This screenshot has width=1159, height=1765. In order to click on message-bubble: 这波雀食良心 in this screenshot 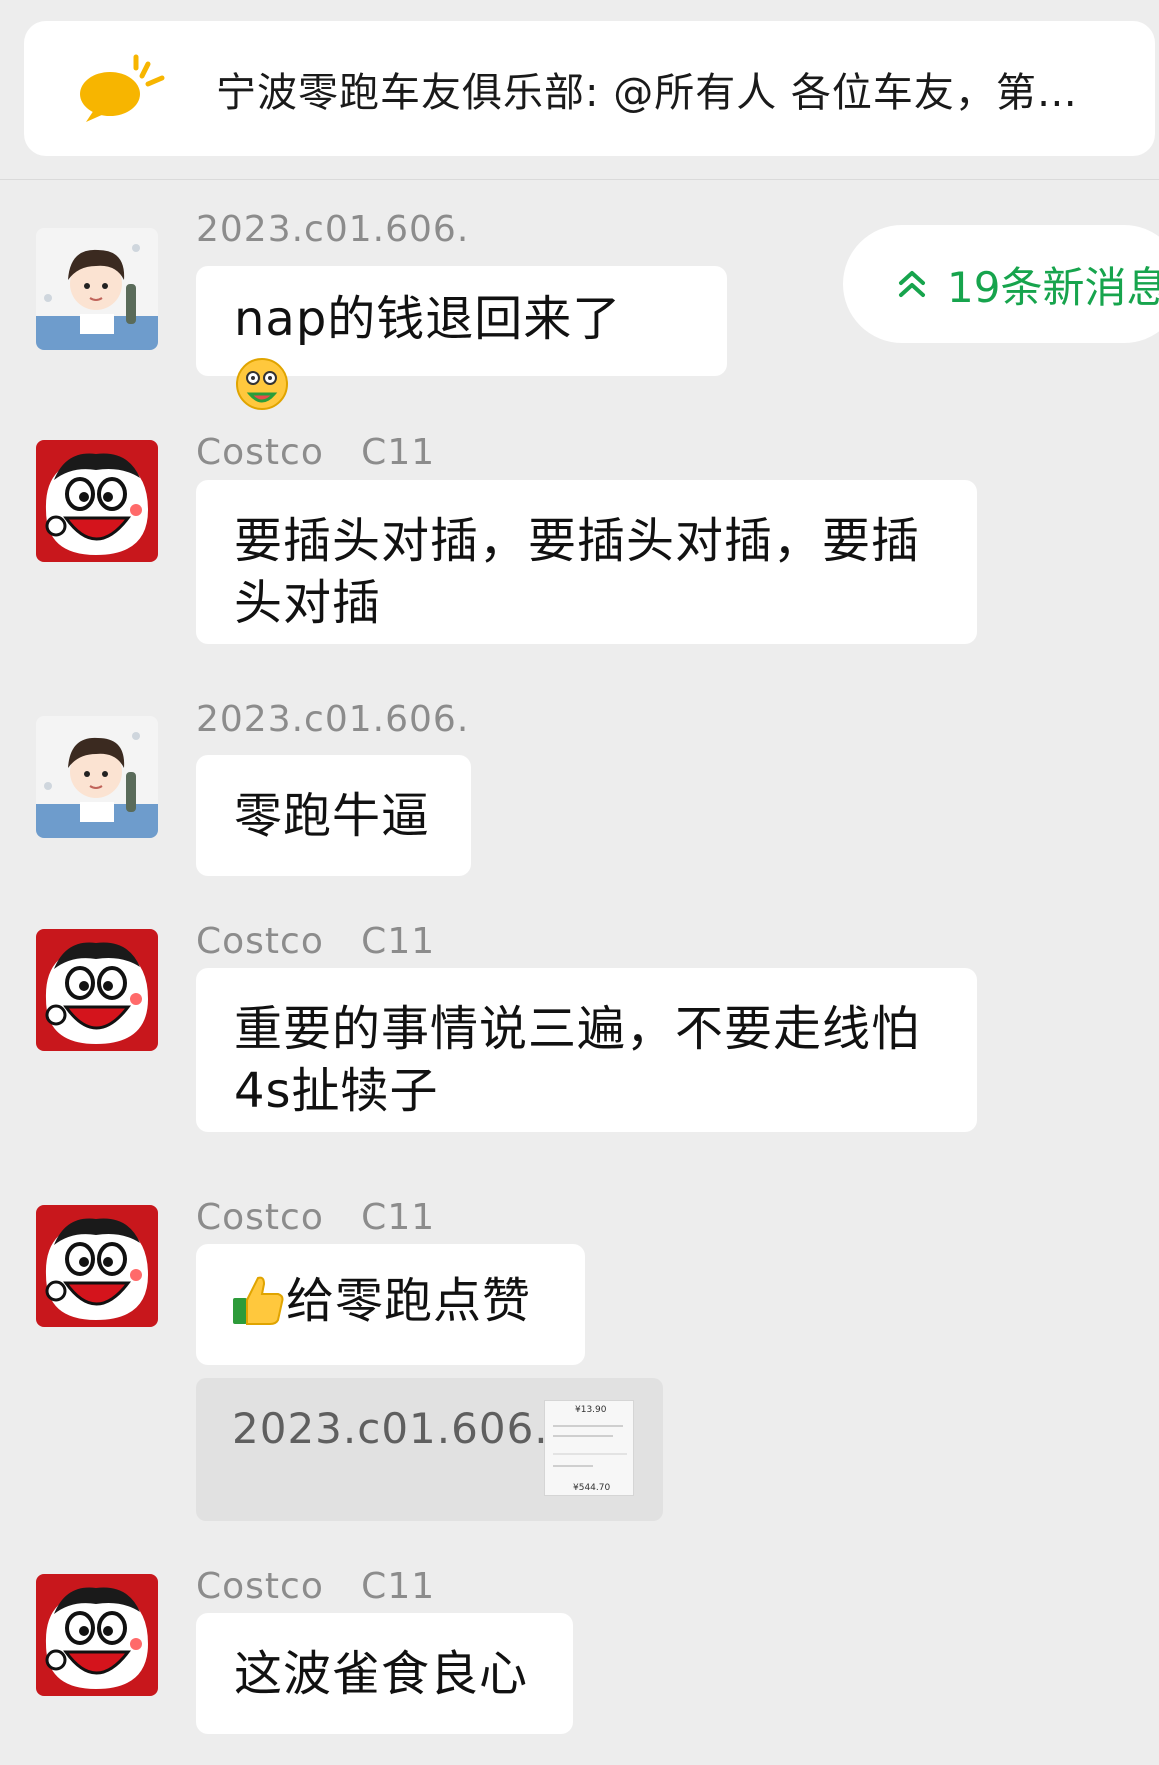, I will do `click(384, 1673)`.